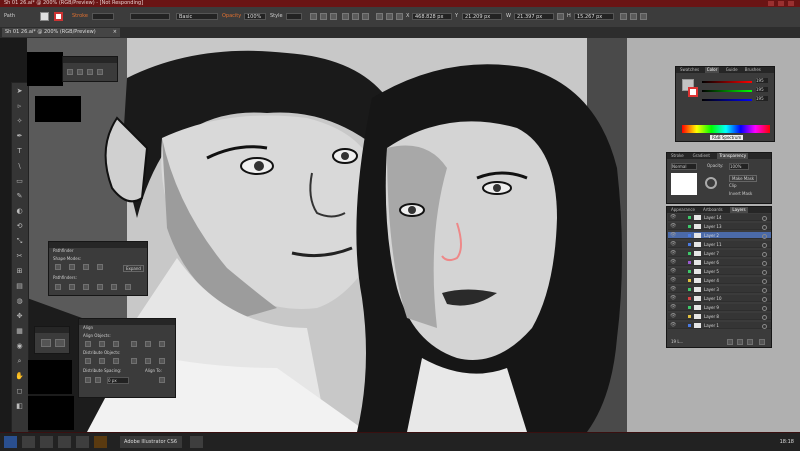  I want to click on transform-panel-icon, so click(623, 16).